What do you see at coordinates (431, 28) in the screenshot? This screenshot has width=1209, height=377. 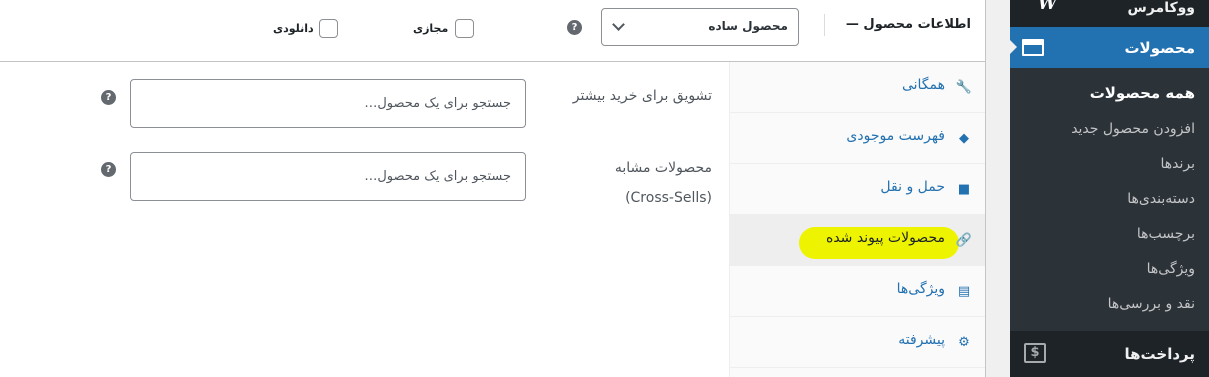 I see `virtual-label: مجازی` at bounding box center [431, 28].